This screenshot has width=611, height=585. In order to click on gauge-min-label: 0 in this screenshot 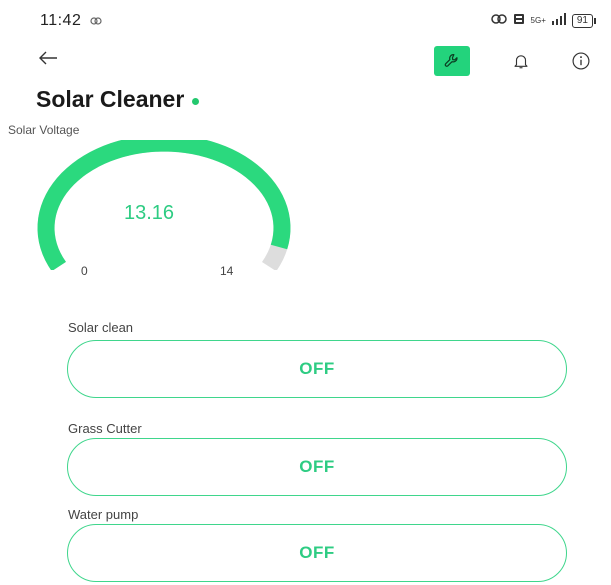, I will do `click(84, 271)`.